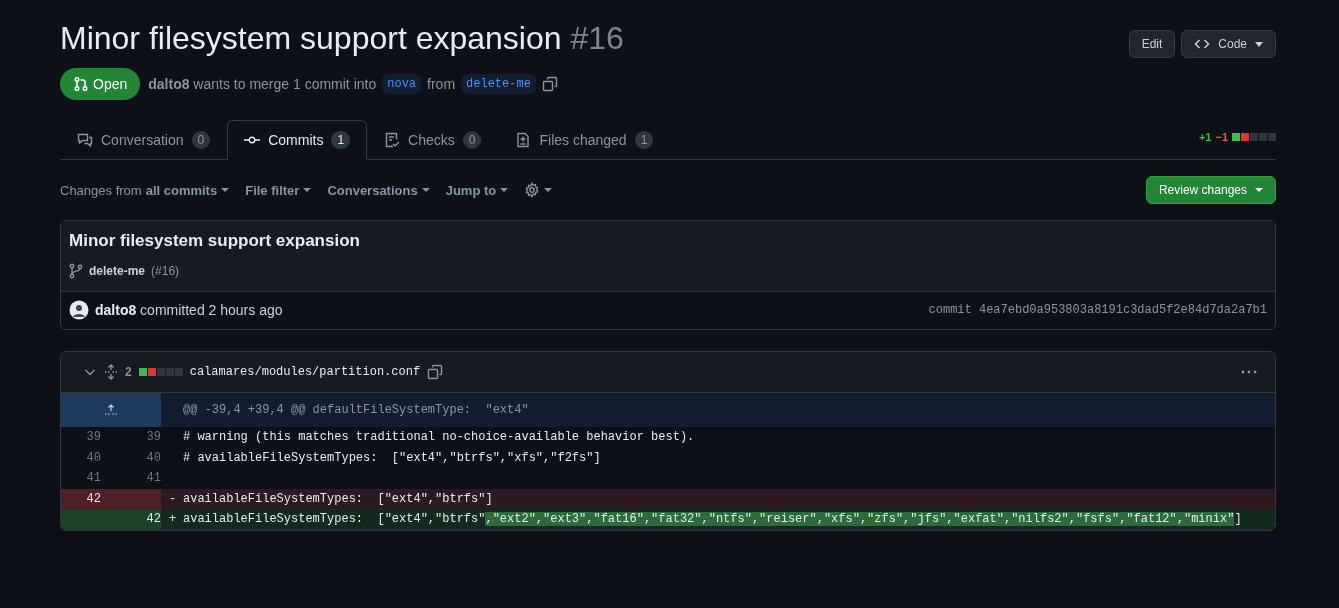 This screenshot has width=1339, height=608. Describe the element at coordinates (128, 372) in the screenshot. I see `changes-count: 2` at that location.